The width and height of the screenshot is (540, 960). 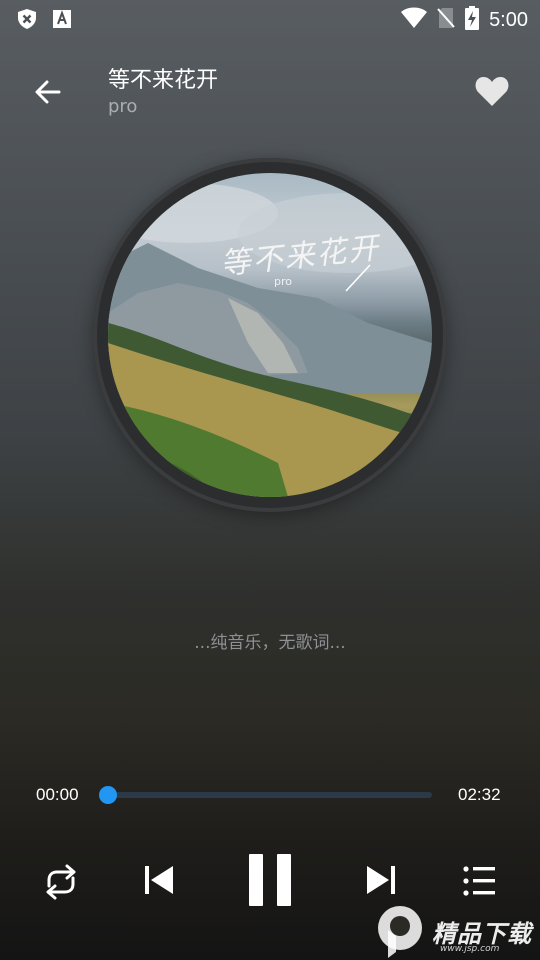 What do you see at coordinates (283, 281) in the screenshot?
I see `album-tag: pro` at bounding box center [283, 281].